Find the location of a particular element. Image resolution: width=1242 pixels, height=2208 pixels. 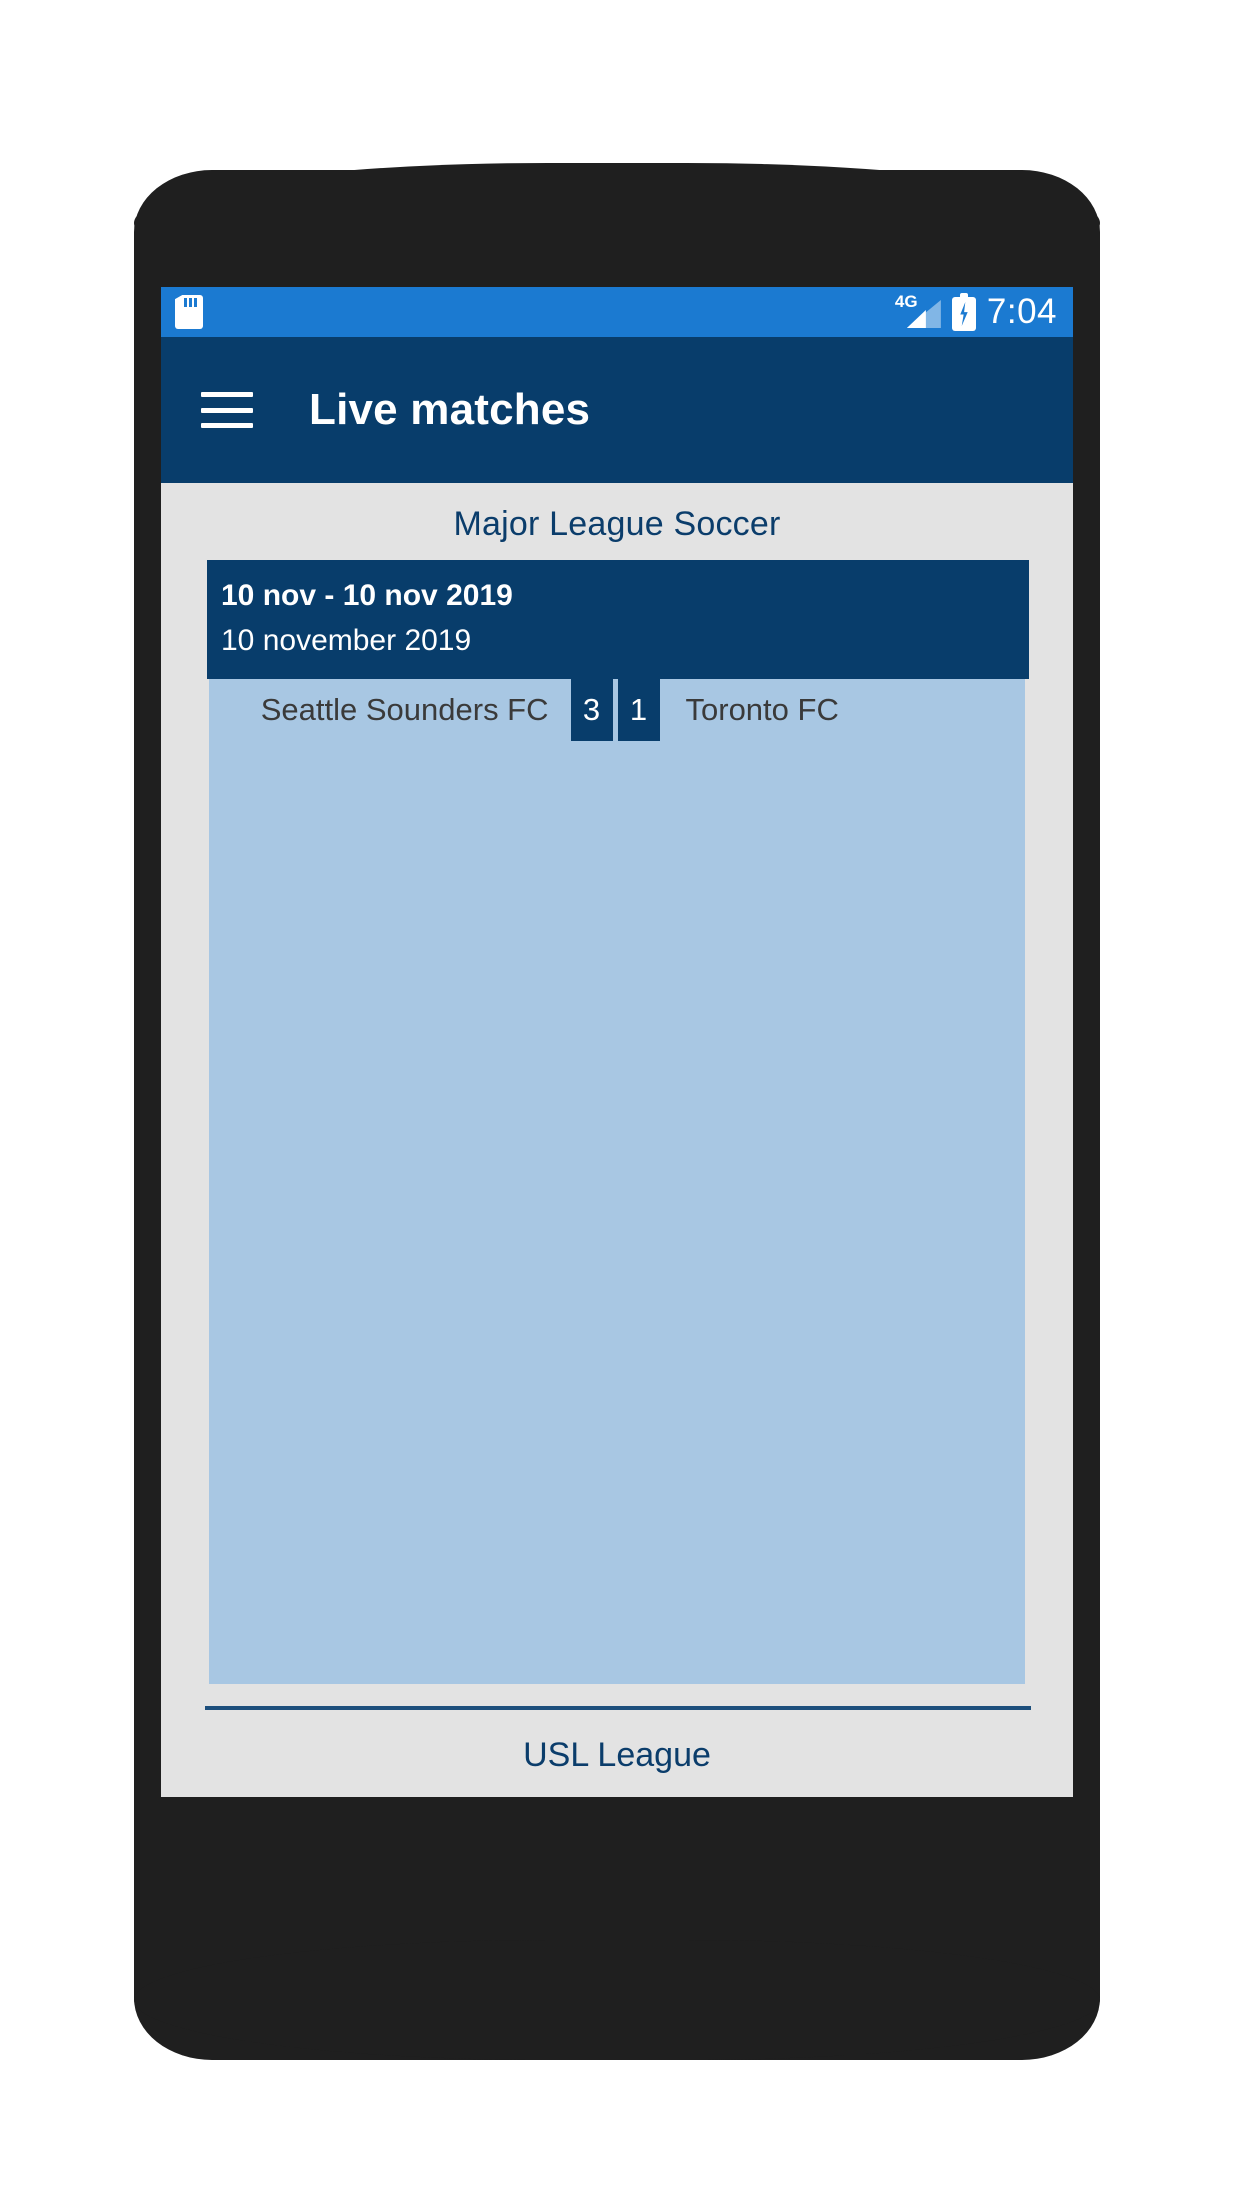

status-bar-clock: 7:04 is located at coordinates (1021, 311).